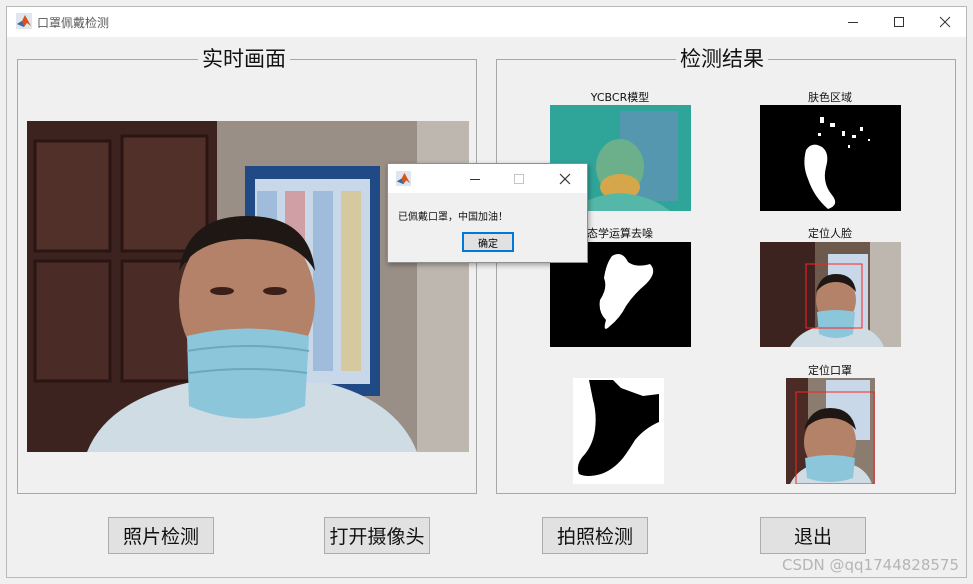 The image size is (973, 584). What do you see at coordinates (377, 535) in the screenshot?
I see `open-camera-button: 打开摄像头` at bounding box center [377, 535].